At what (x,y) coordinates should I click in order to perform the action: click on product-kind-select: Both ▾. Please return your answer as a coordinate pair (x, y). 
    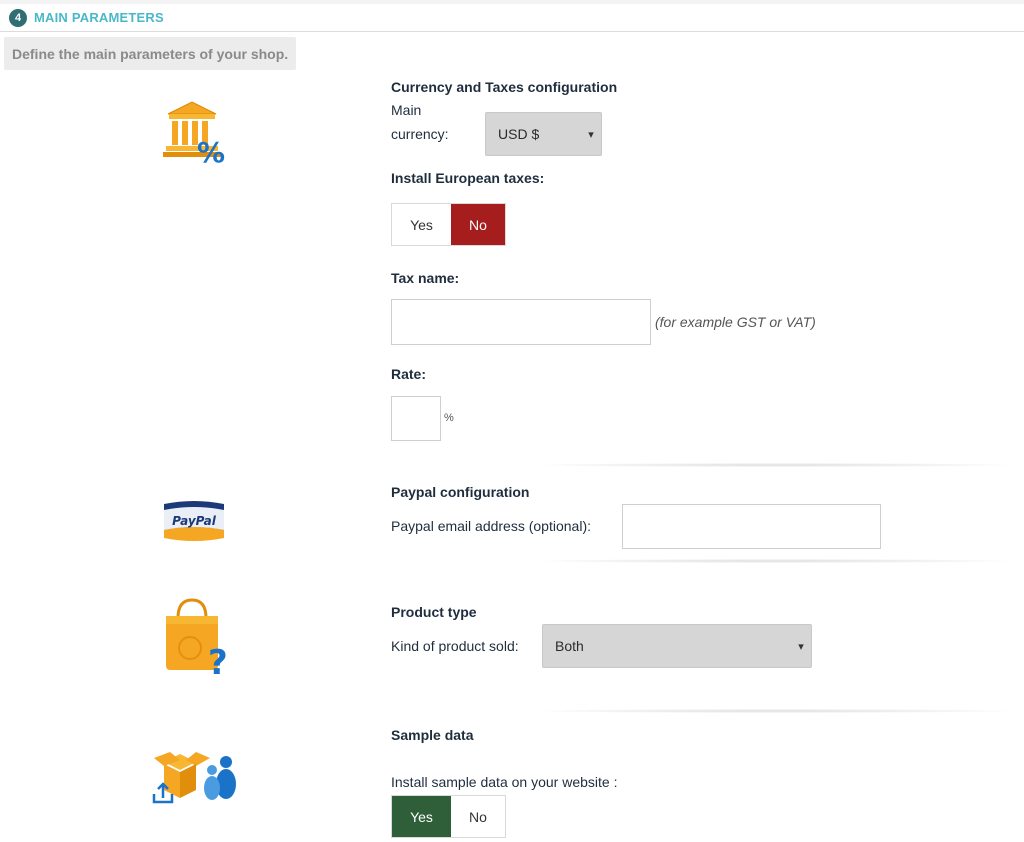
    Looking at the image, I should click on (677, 646).